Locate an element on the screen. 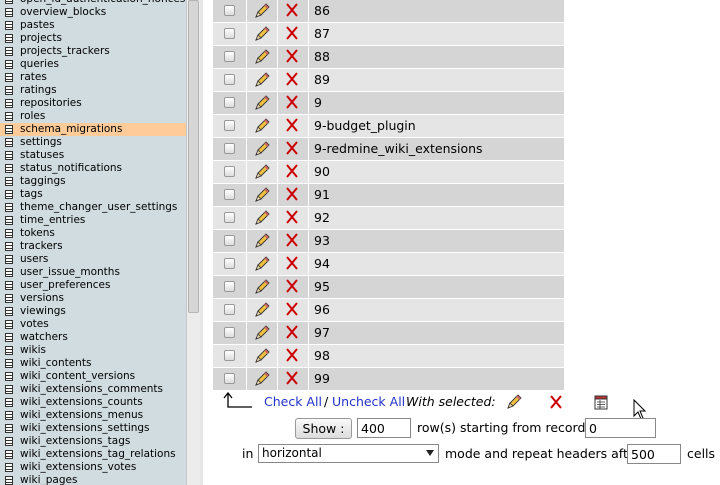  sidebar-table-item: user_preferences is located at coordinates (93, 285).